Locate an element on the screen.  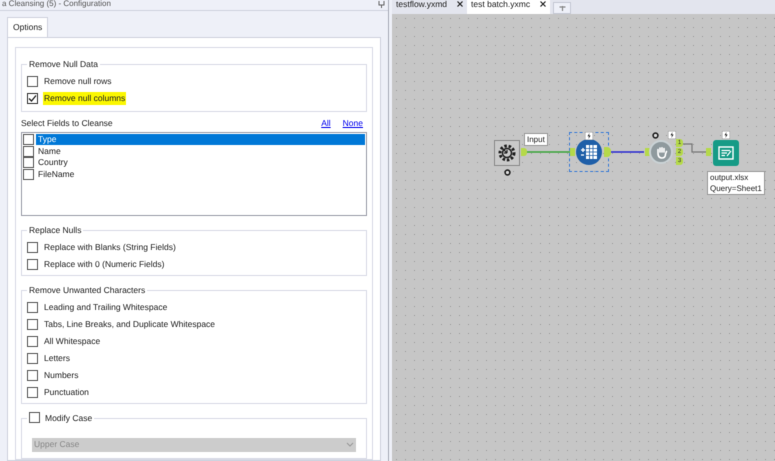
option-label: Replace with Blanks (String Fields) is located at coordinates (110, 247).